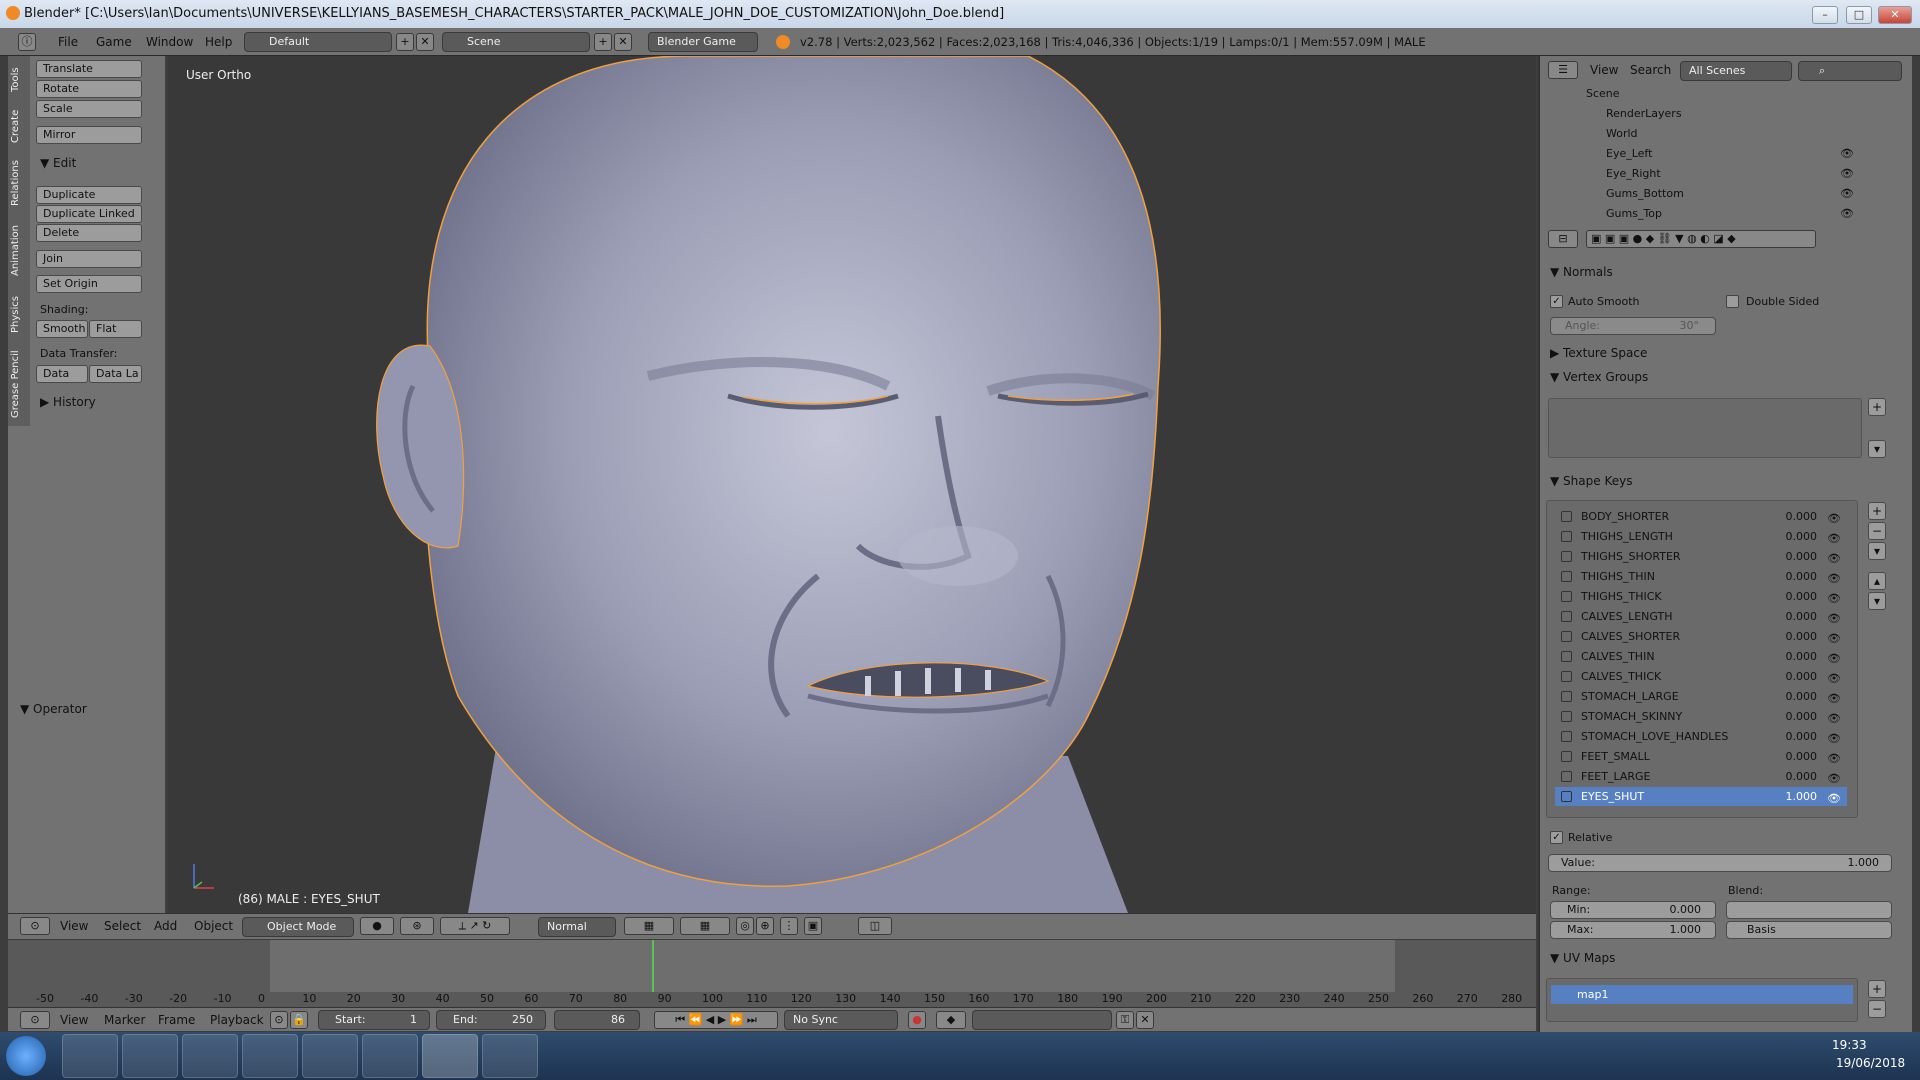  What do you see at coordinates (377, 926) in the screenshot?
I see `viewport-shading-icon: ●` at bounding box center [377, 926].